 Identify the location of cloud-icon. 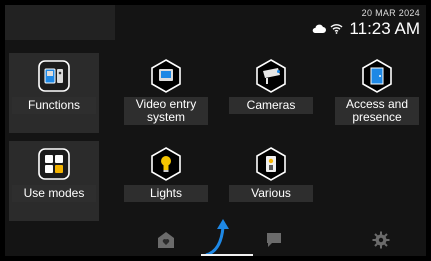
(319, 30).